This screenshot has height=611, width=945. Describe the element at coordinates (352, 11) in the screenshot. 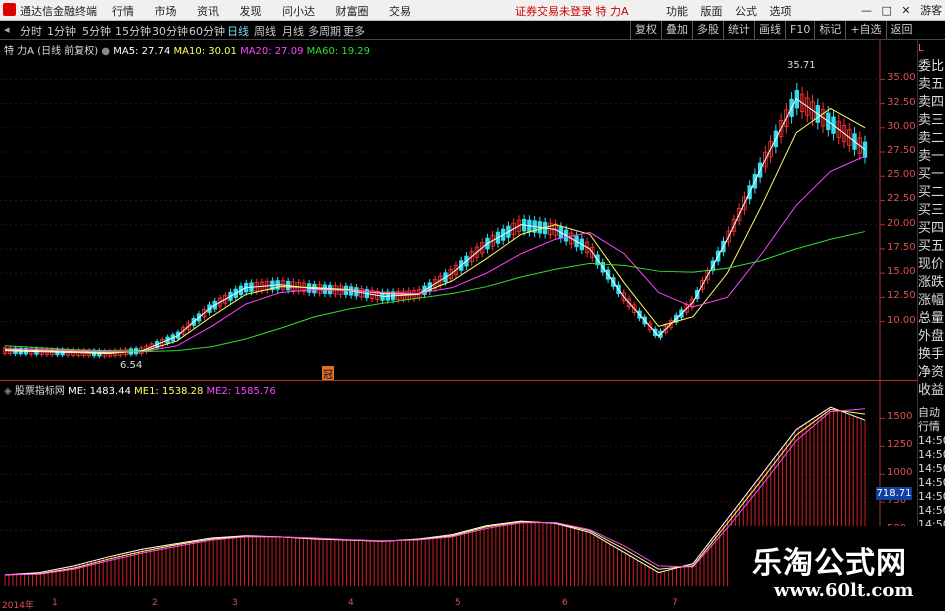

I see `menu-item: 财富圈` at that location.